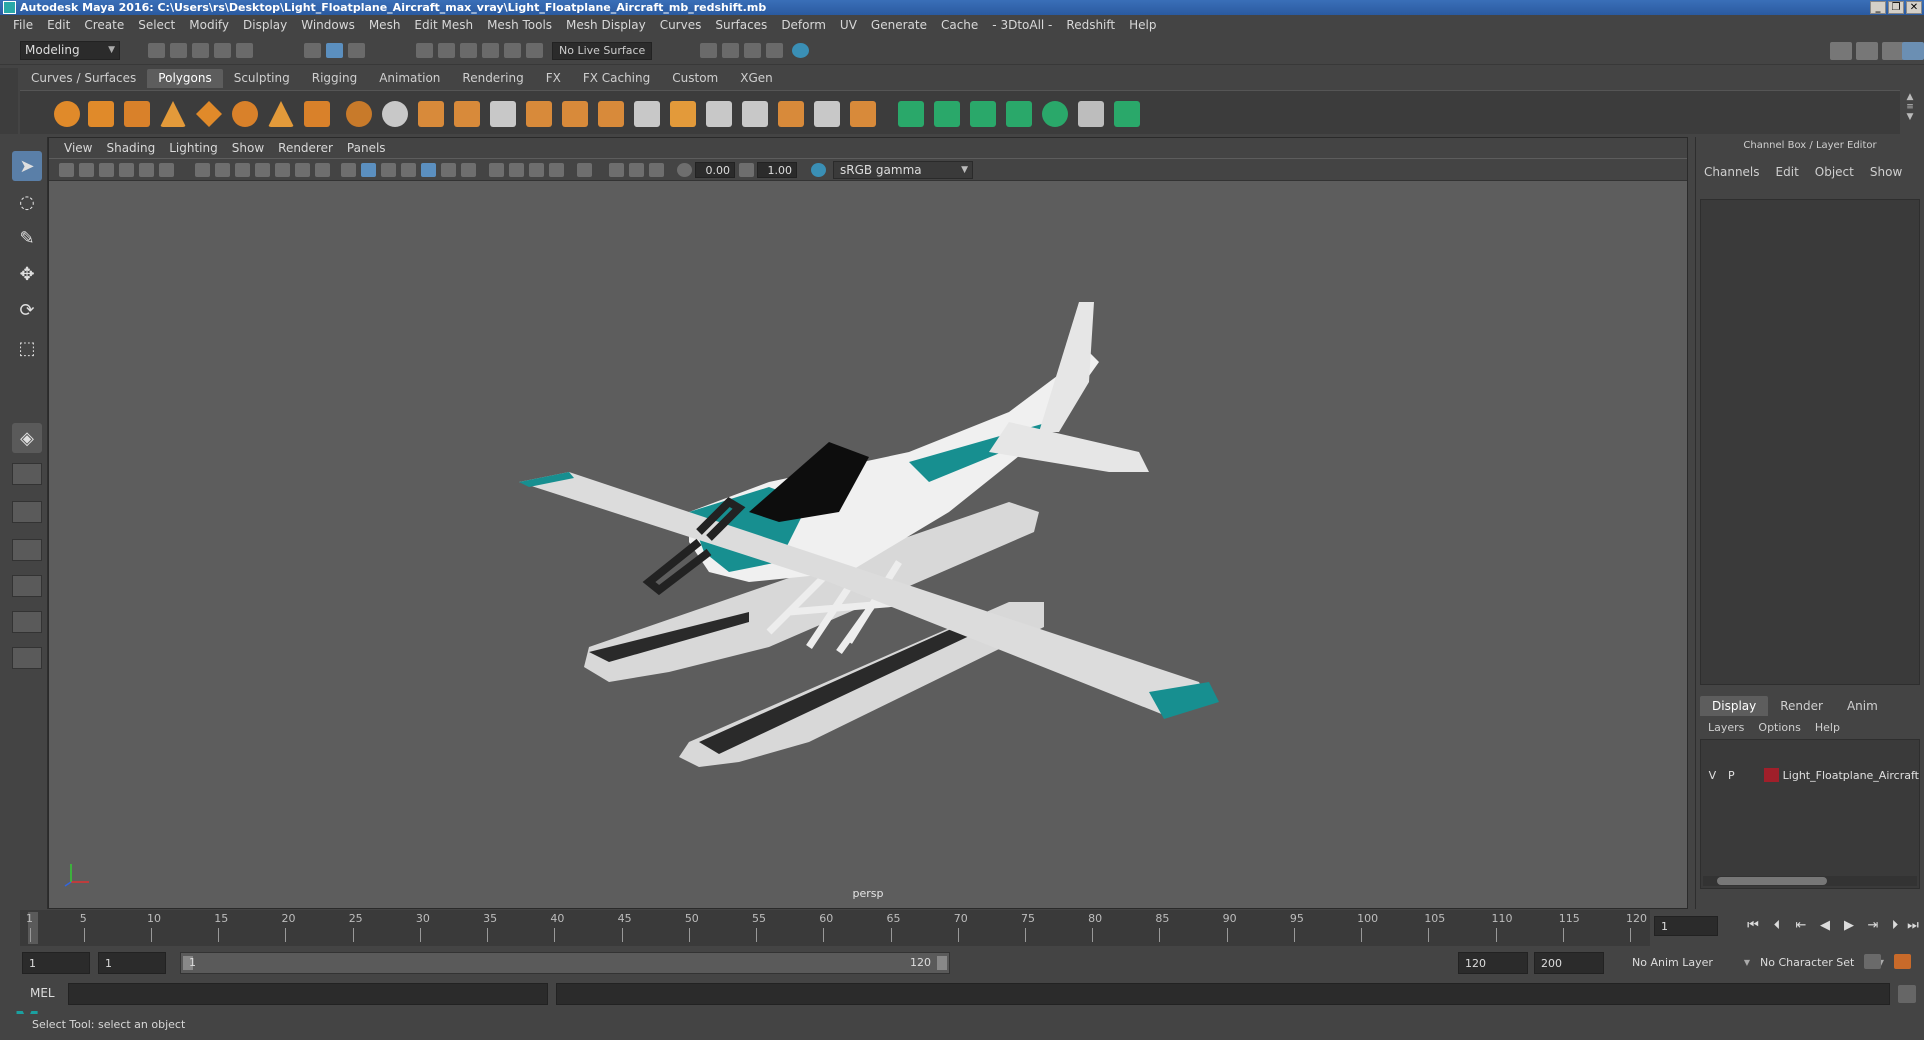  I want to click on layer-name: Light_Floatplane_Aircraft, so click(1851, 775).